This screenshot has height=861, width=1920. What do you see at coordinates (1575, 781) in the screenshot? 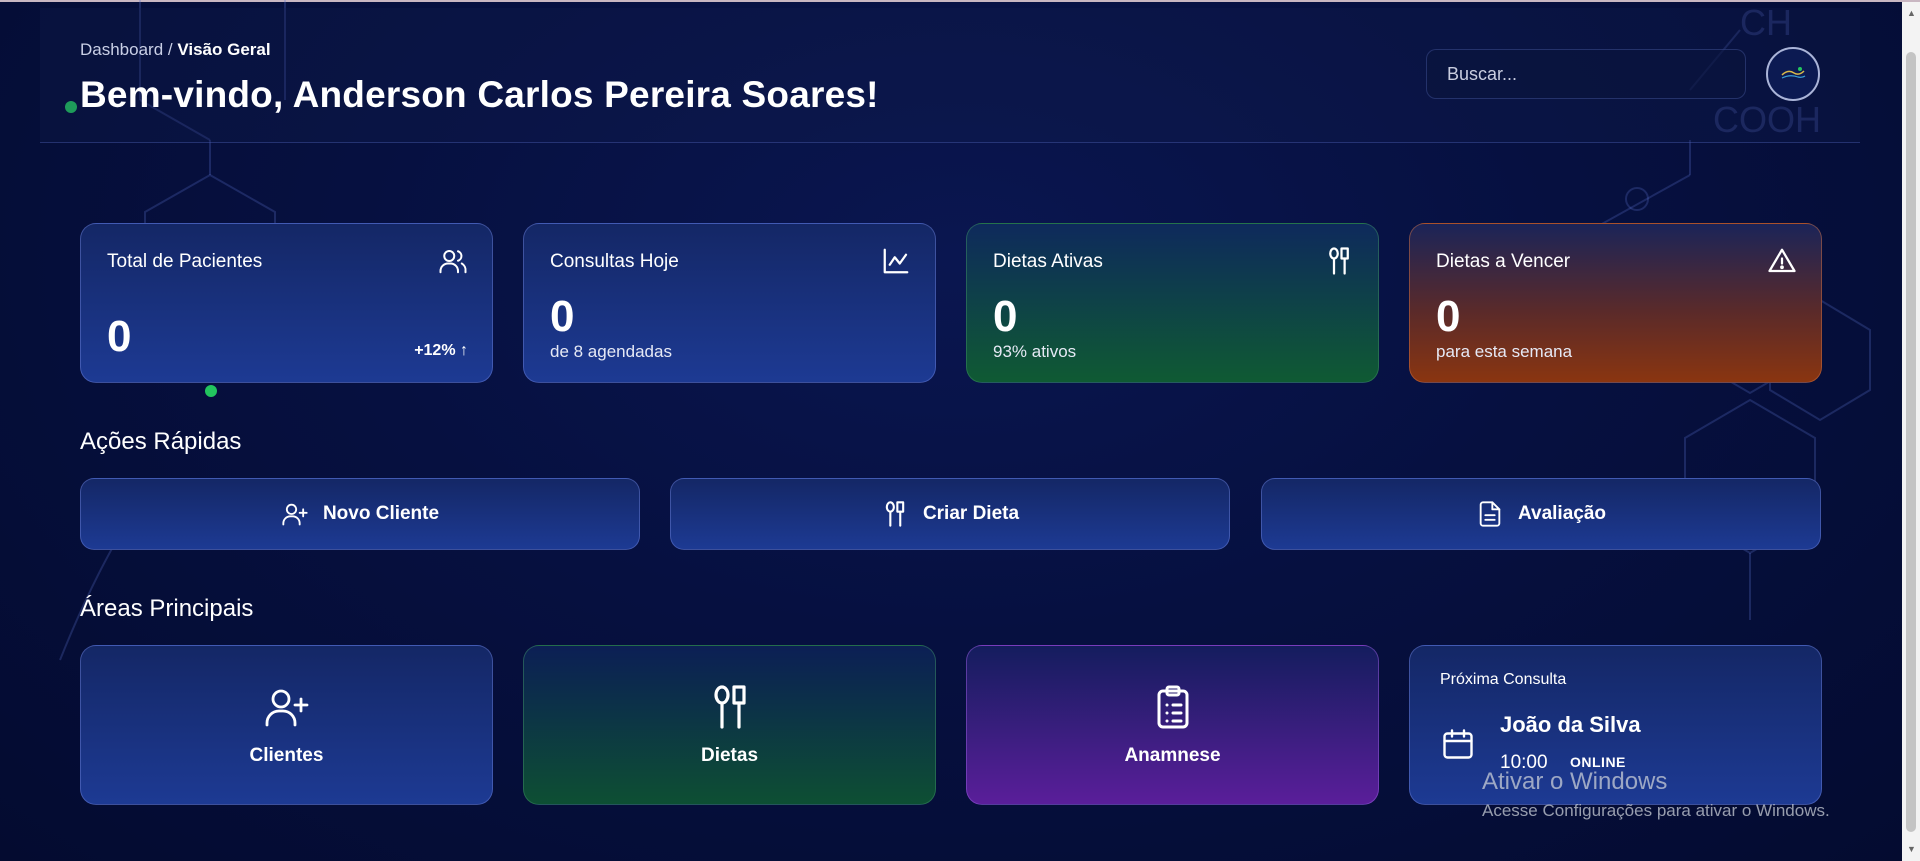
I see `windows-activation-title: Ativar o Windows` at bounding box center [1575, 781].